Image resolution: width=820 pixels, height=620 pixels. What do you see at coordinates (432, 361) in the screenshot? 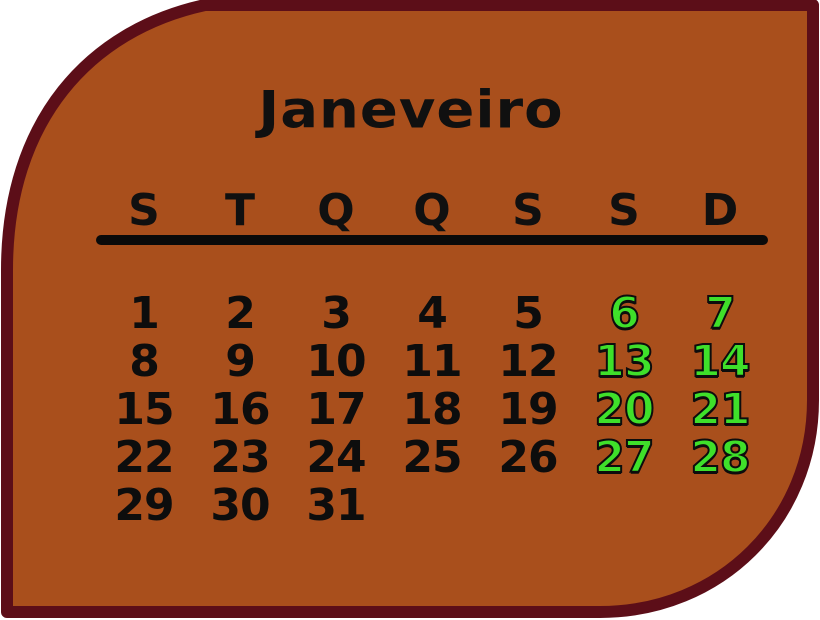
I see `day-cell: 11` at bounding box center [432, 361].